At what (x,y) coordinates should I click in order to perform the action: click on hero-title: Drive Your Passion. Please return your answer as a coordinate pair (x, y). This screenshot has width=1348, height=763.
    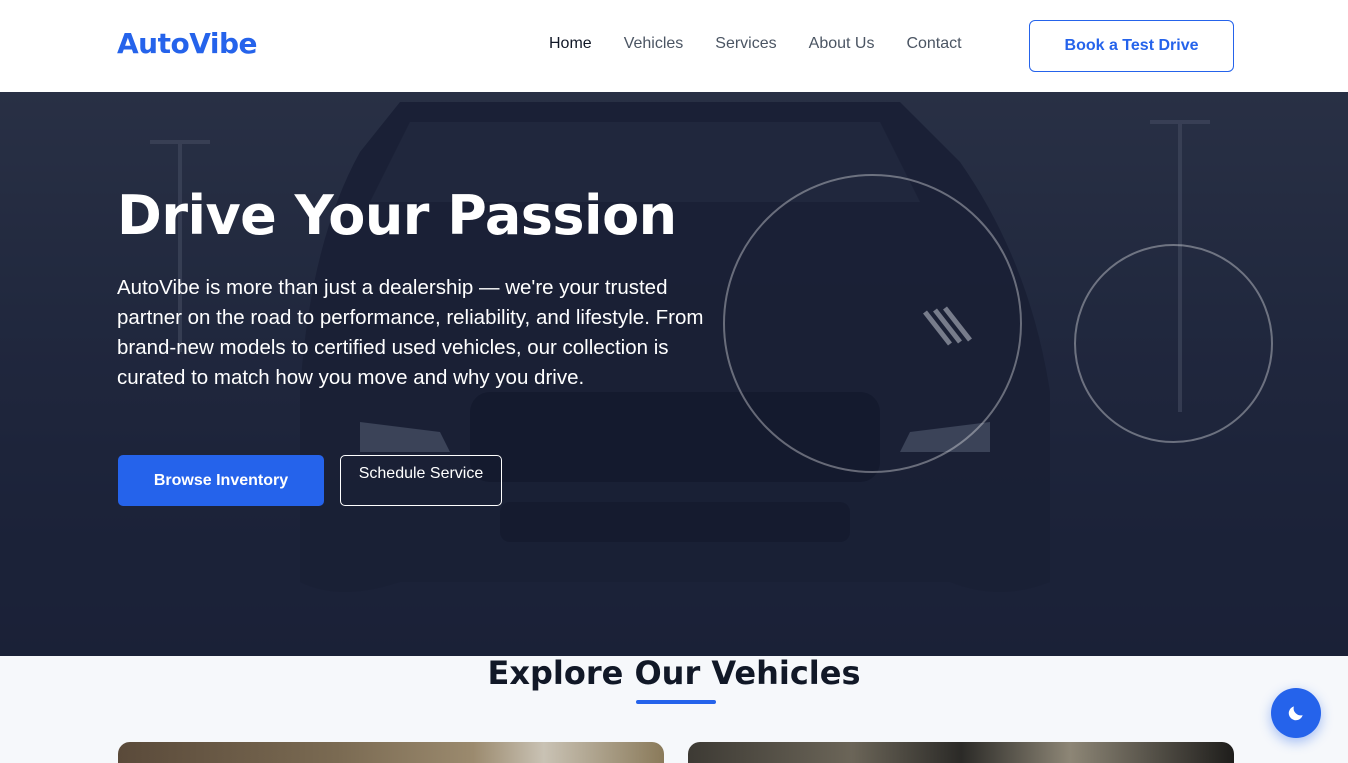
    Looking at the image, I should click on (397, 215).